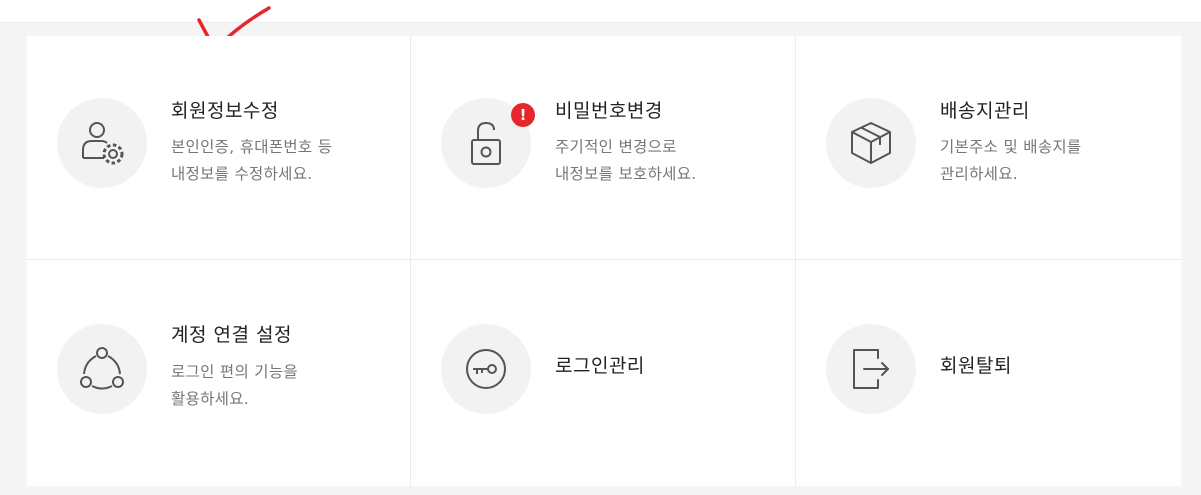  Describe the element at coordinates (102, 369) in the screenshot. I see `link-nodes-icon` at that location.